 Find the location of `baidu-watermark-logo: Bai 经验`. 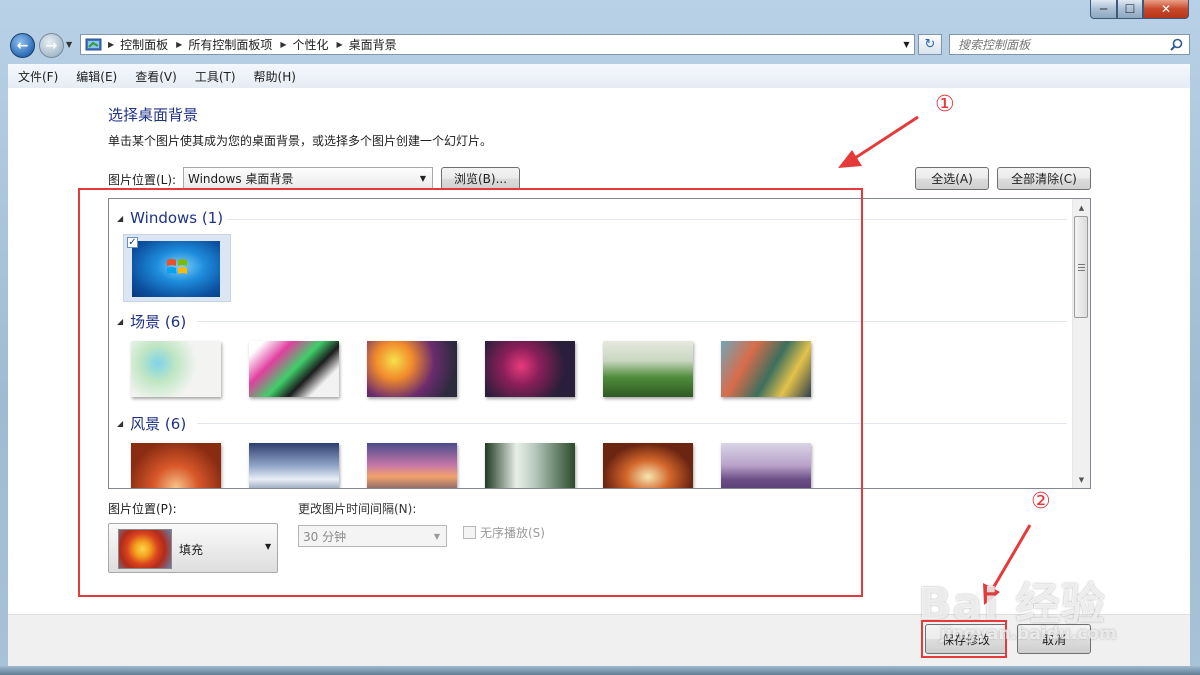

baidu-watermark-logo: Bai 经验 is located at coordinates (1012, 604).